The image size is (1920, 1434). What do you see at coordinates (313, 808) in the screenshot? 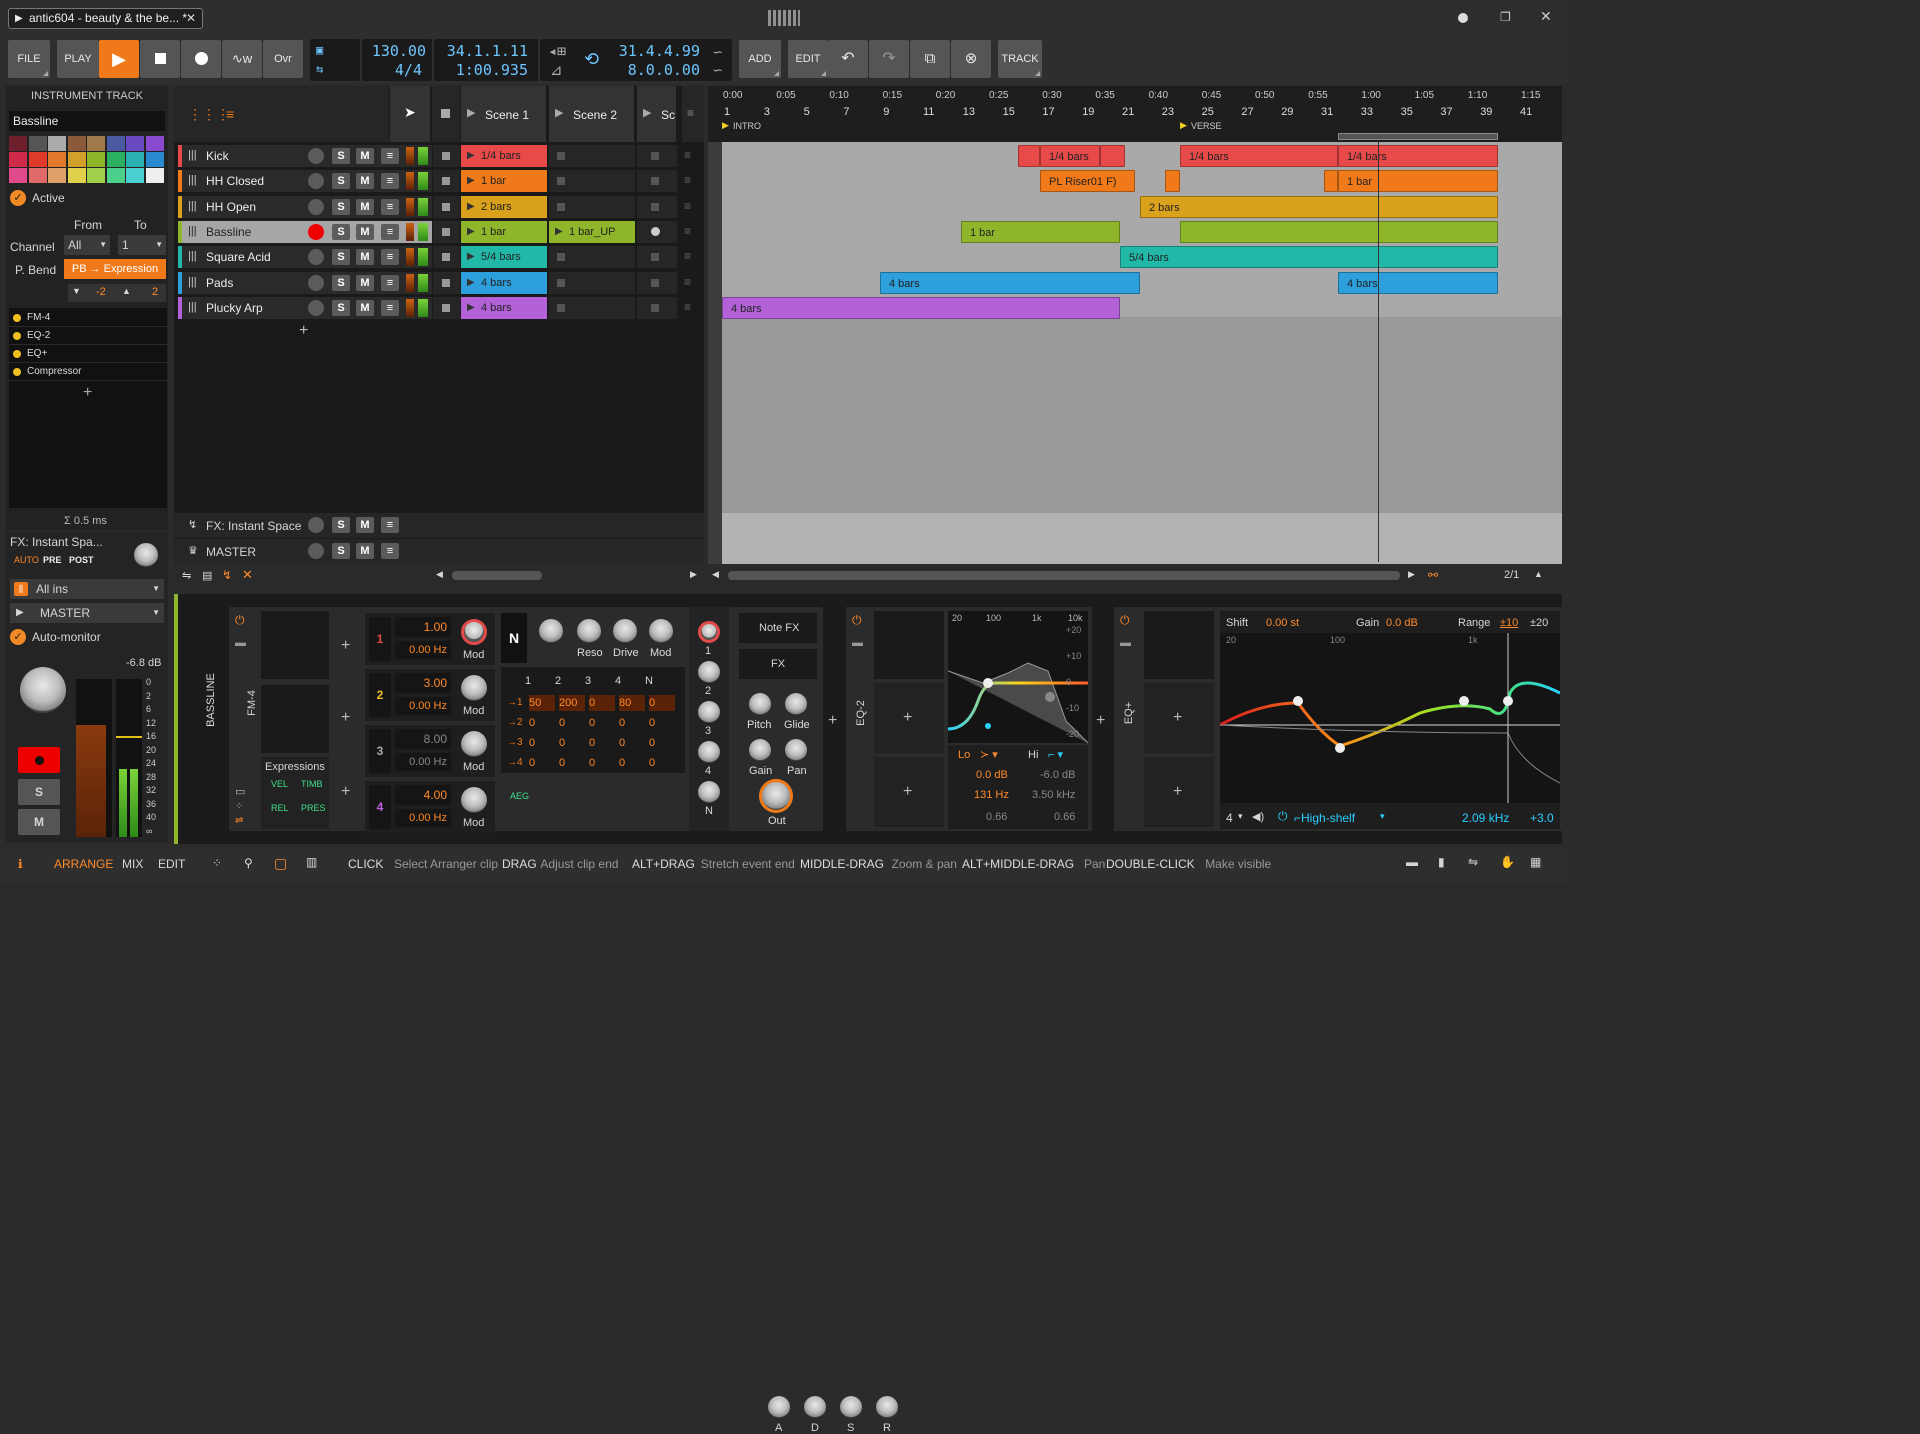
I see `pres-label: PRES` at bounding box center [313, 808].